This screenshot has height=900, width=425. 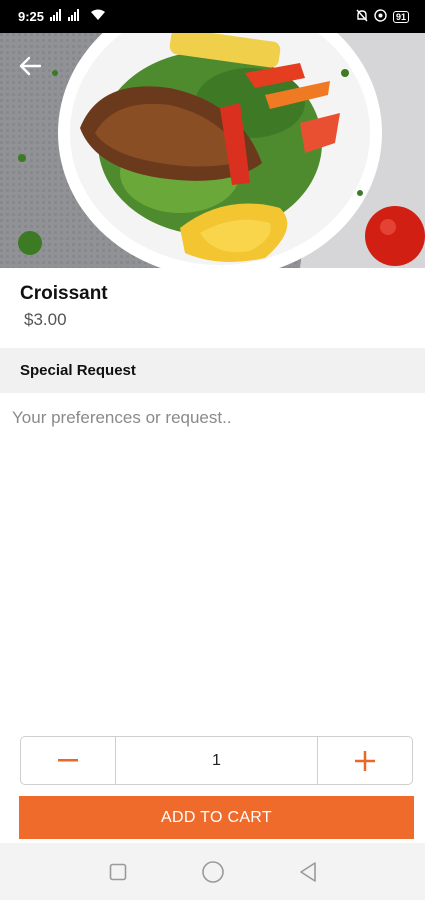 I want to click on system-nav-bar, so click(x=212, y=871).